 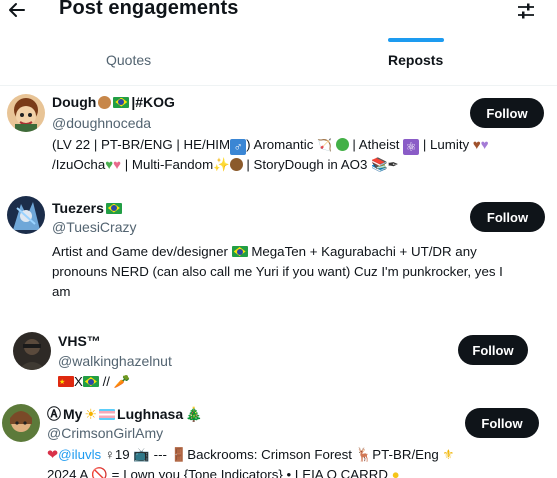 I want to click on owl-icon, so click(x=236, y=164).